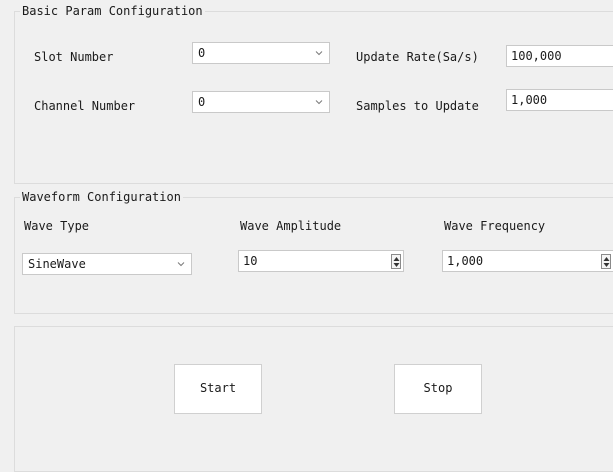 Image resolution: width=613 pixels, height=472 pixels. I want to click on wave-type-value: SineWave, so click(57, 264).